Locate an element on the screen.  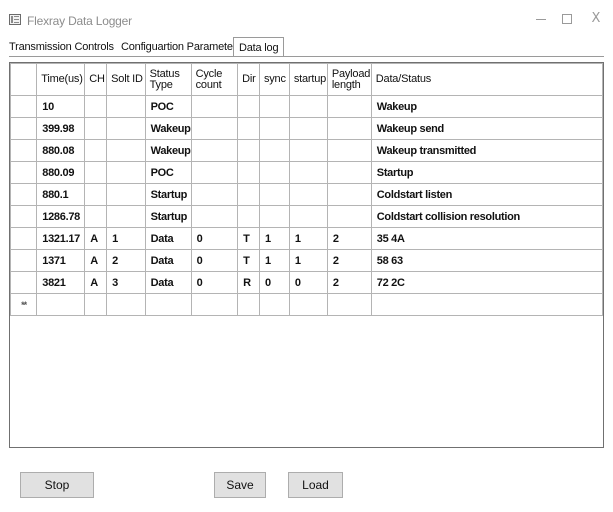
stop-button: Stop is located at coordinates (57, 485).